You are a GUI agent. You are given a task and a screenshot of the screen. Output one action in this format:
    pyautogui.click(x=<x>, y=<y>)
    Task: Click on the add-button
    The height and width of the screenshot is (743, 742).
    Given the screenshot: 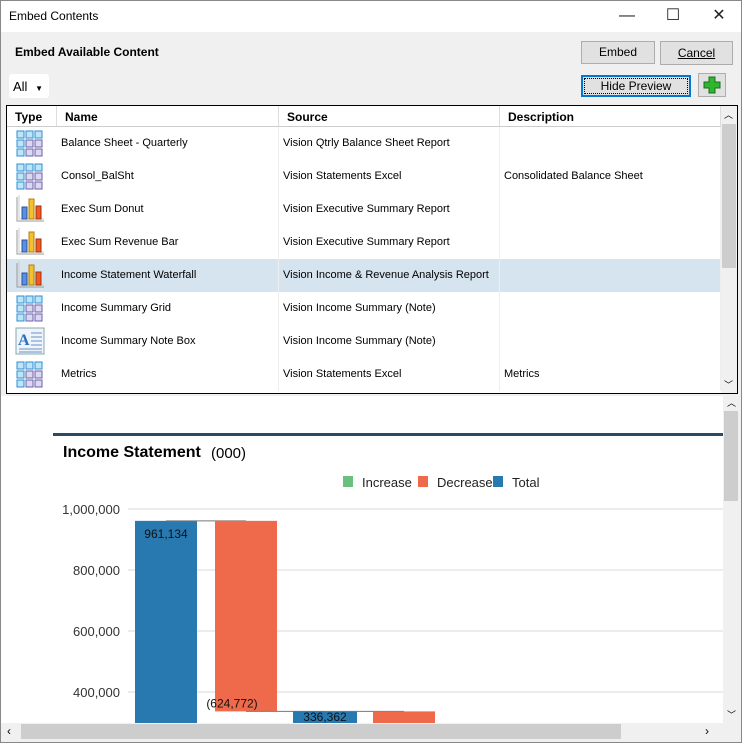 What is the action you would take?
    pyautogui.click(x=712, y=85)
    